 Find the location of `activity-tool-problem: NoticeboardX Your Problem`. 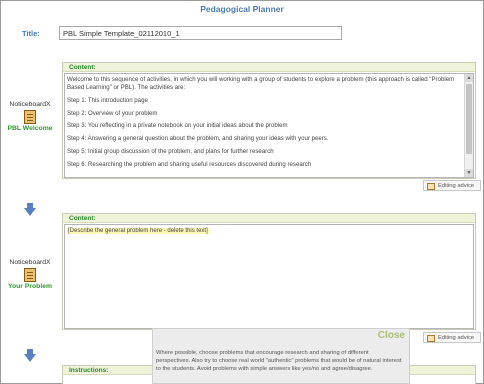

activity-tool-problem: NoticeboardX Your Problem is located at coordinates (30, 274).